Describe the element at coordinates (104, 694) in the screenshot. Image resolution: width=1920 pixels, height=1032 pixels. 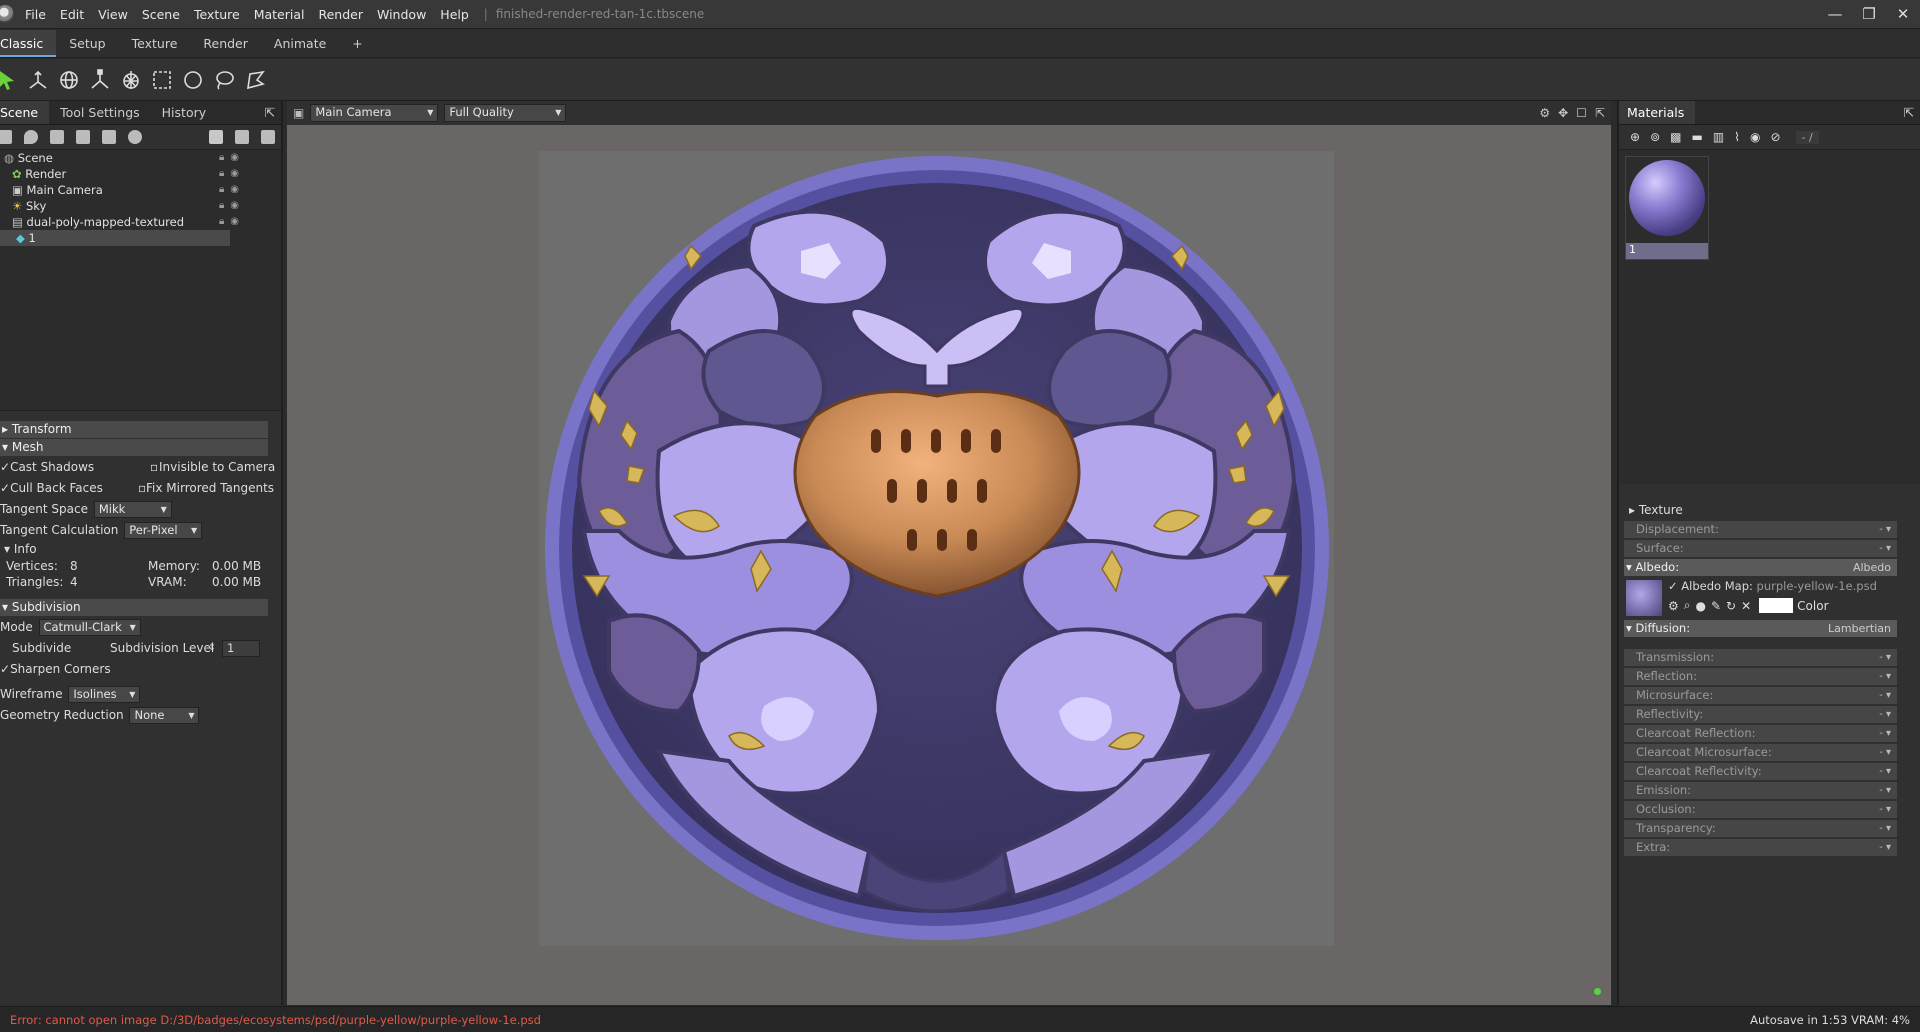
I see `wireframe-dropdown: Isolines` at that location.